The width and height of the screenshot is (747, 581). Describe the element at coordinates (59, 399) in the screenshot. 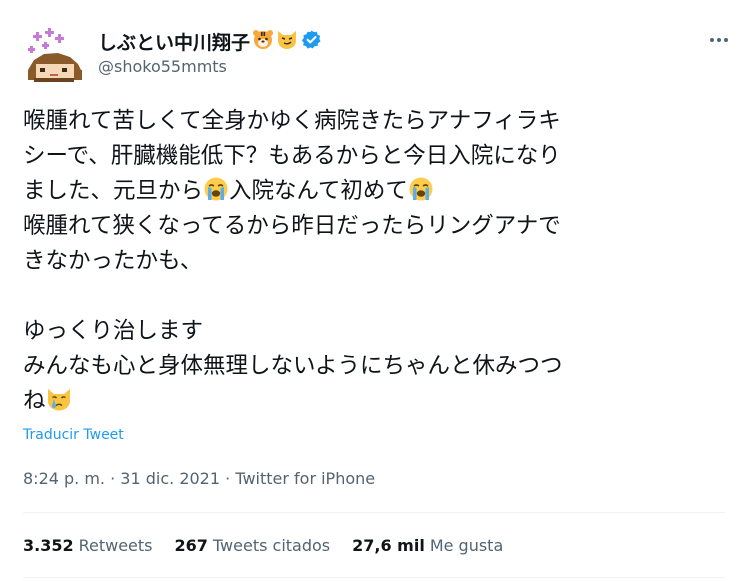

I see `crying-cat-icon` at that location.